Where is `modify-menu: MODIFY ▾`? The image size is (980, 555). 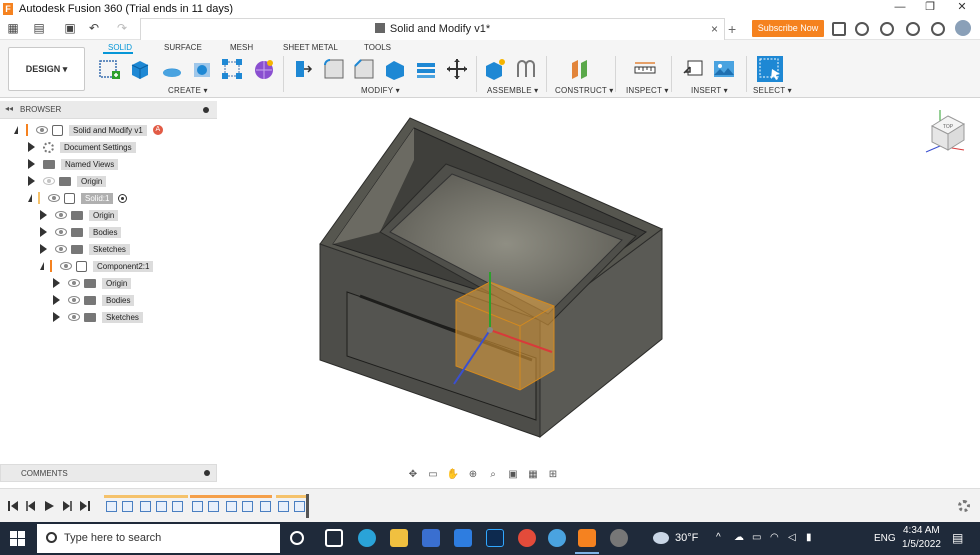
modify-menu: MODIFY ▾ is located at coordinates (380, 90).